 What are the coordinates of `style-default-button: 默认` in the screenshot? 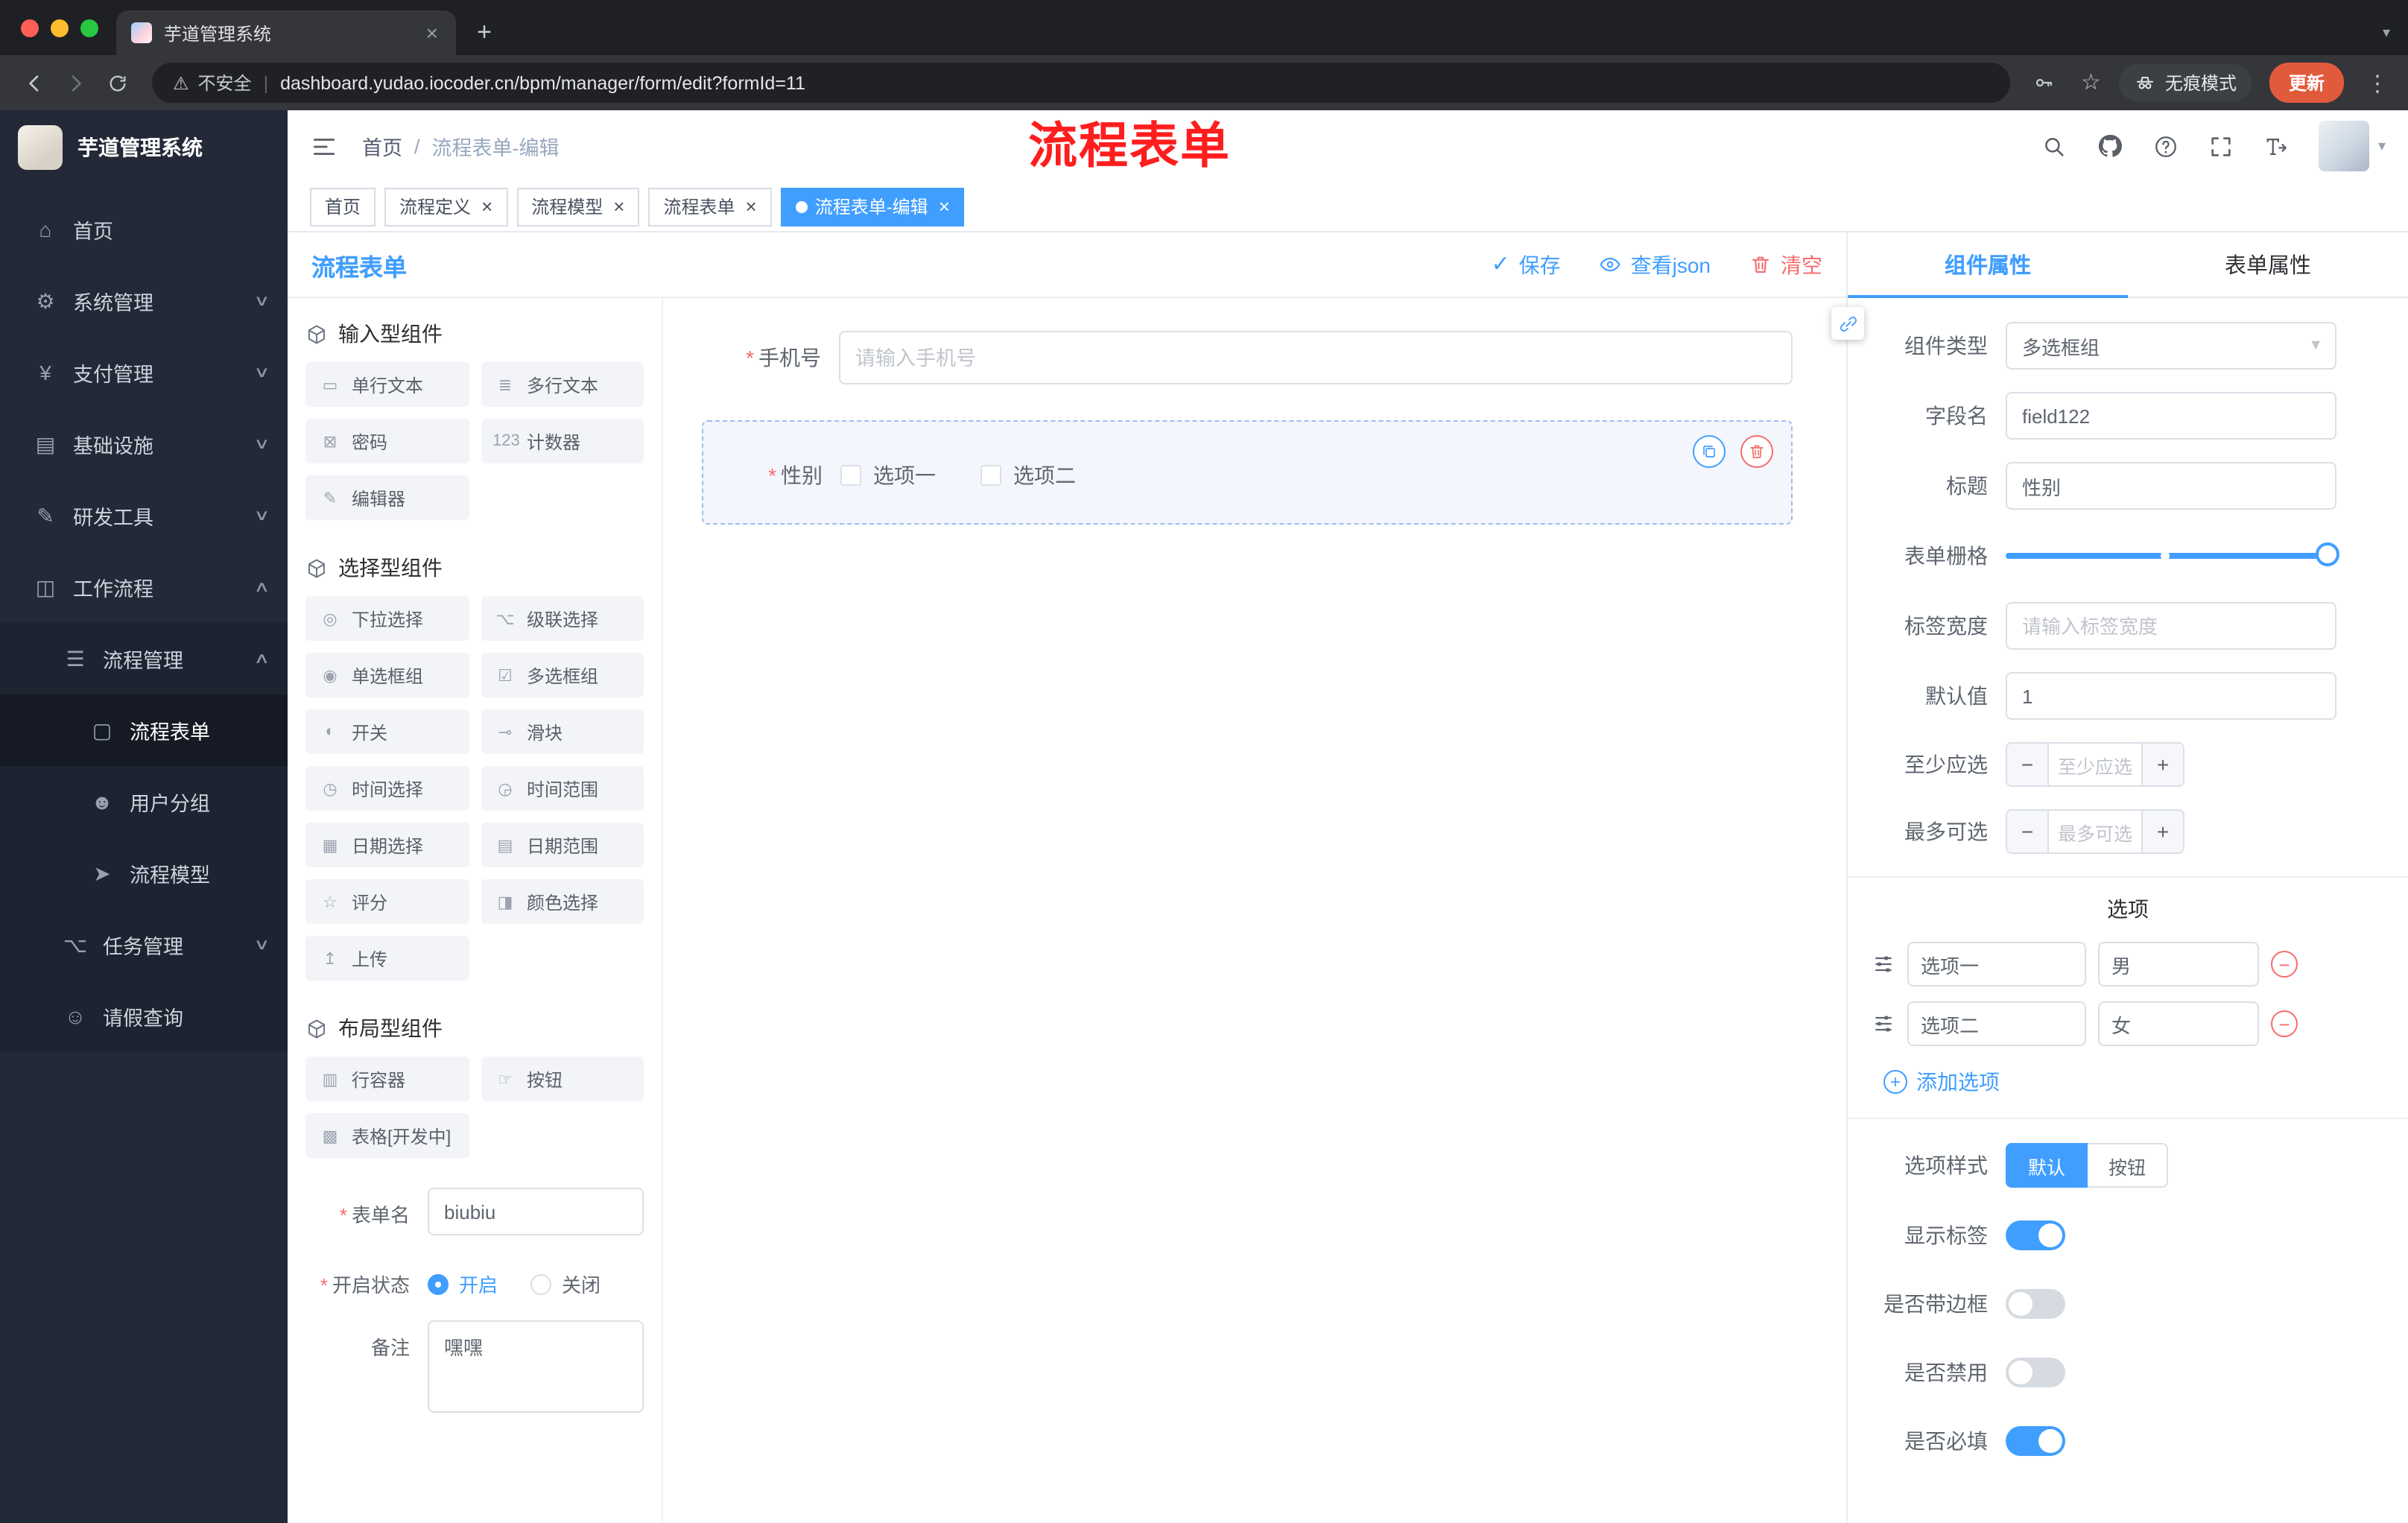 It's located at (2047, 1166).